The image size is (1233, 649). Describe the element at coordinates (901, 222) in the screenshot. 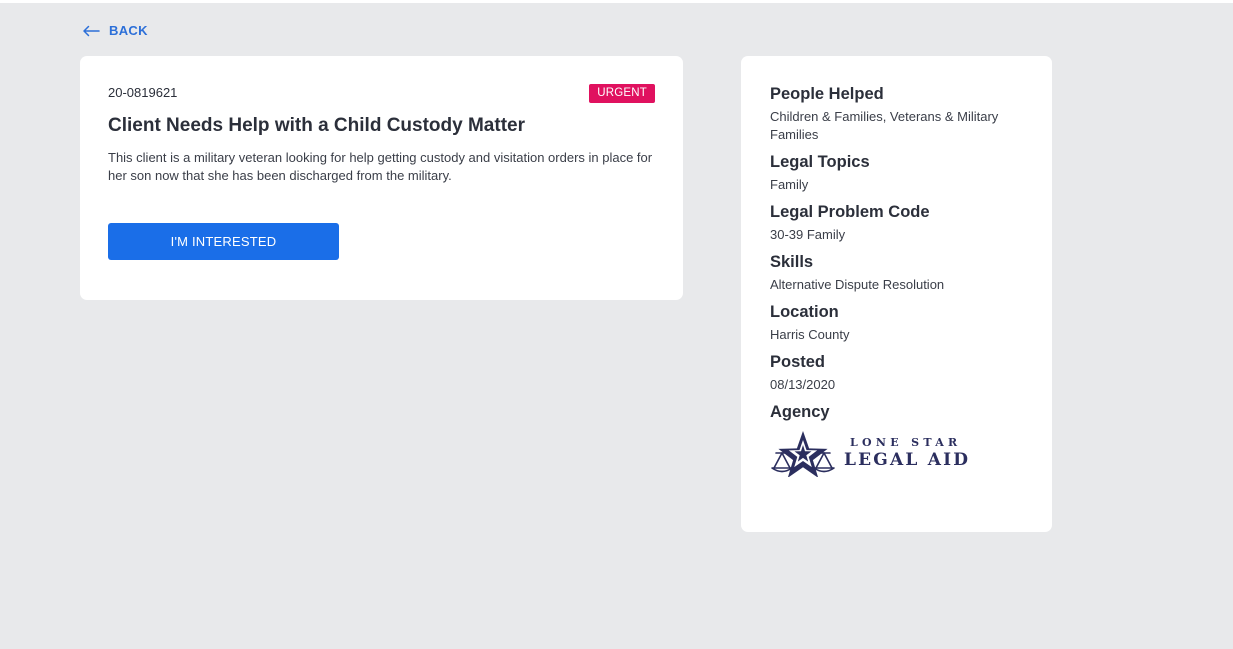

I see `section-legal-problem-code: Legal Problem Code 30-39 Family` at that location.